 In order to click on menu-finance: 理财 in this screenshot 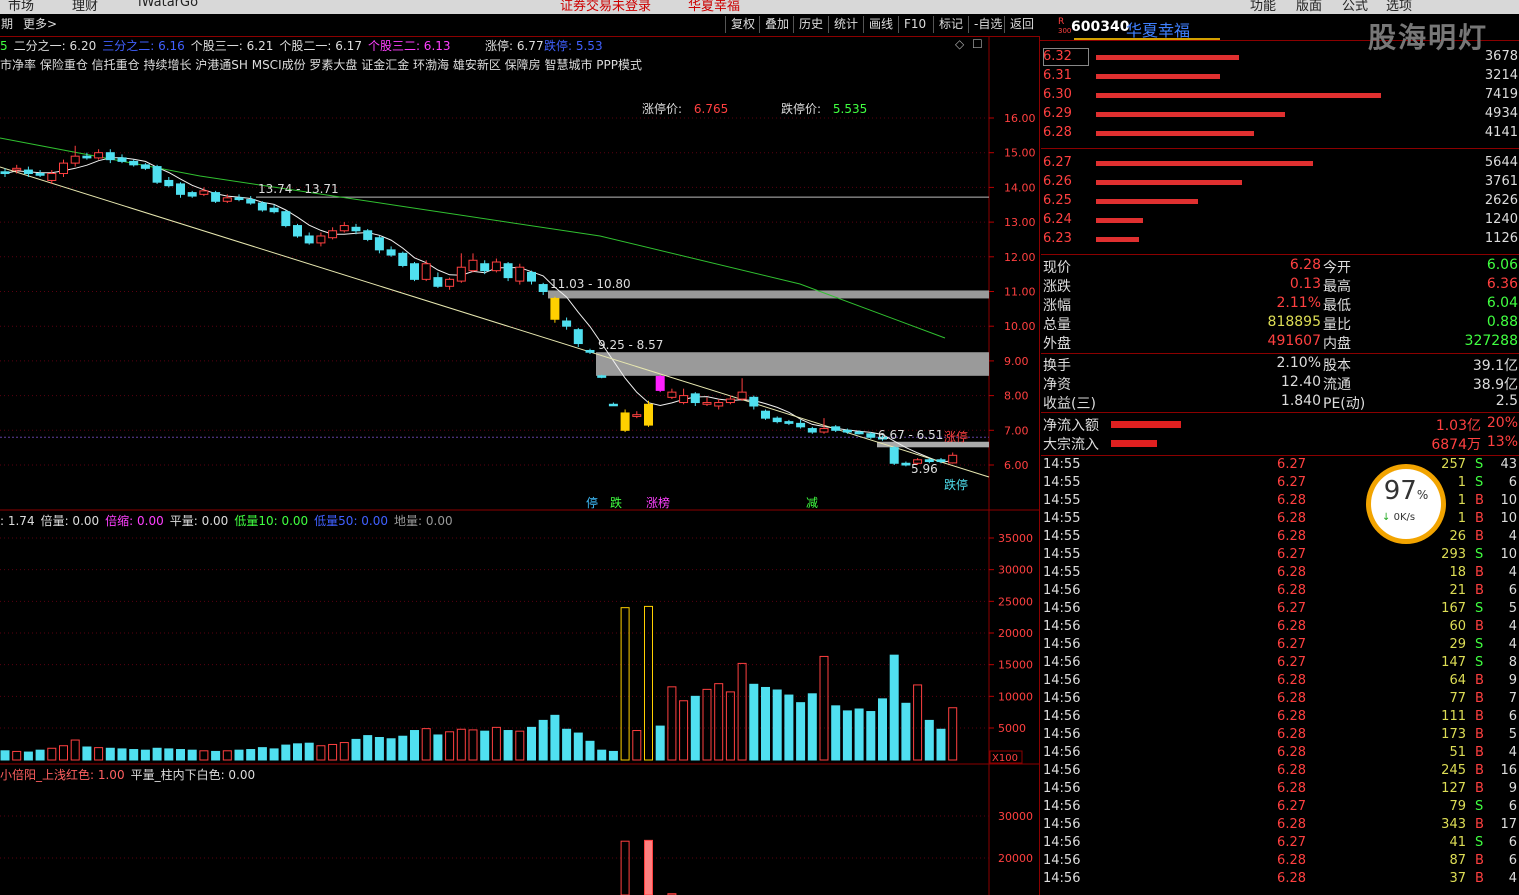, I will do `click(85, 7)`.